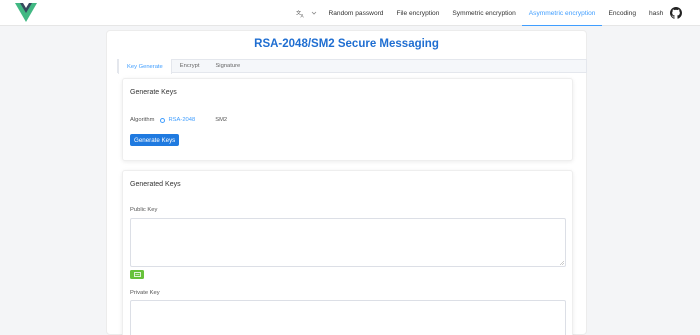 This screenshot has width=700, height=335. I want to click on tab-key-generate: Key Generate, so click(145, 66).